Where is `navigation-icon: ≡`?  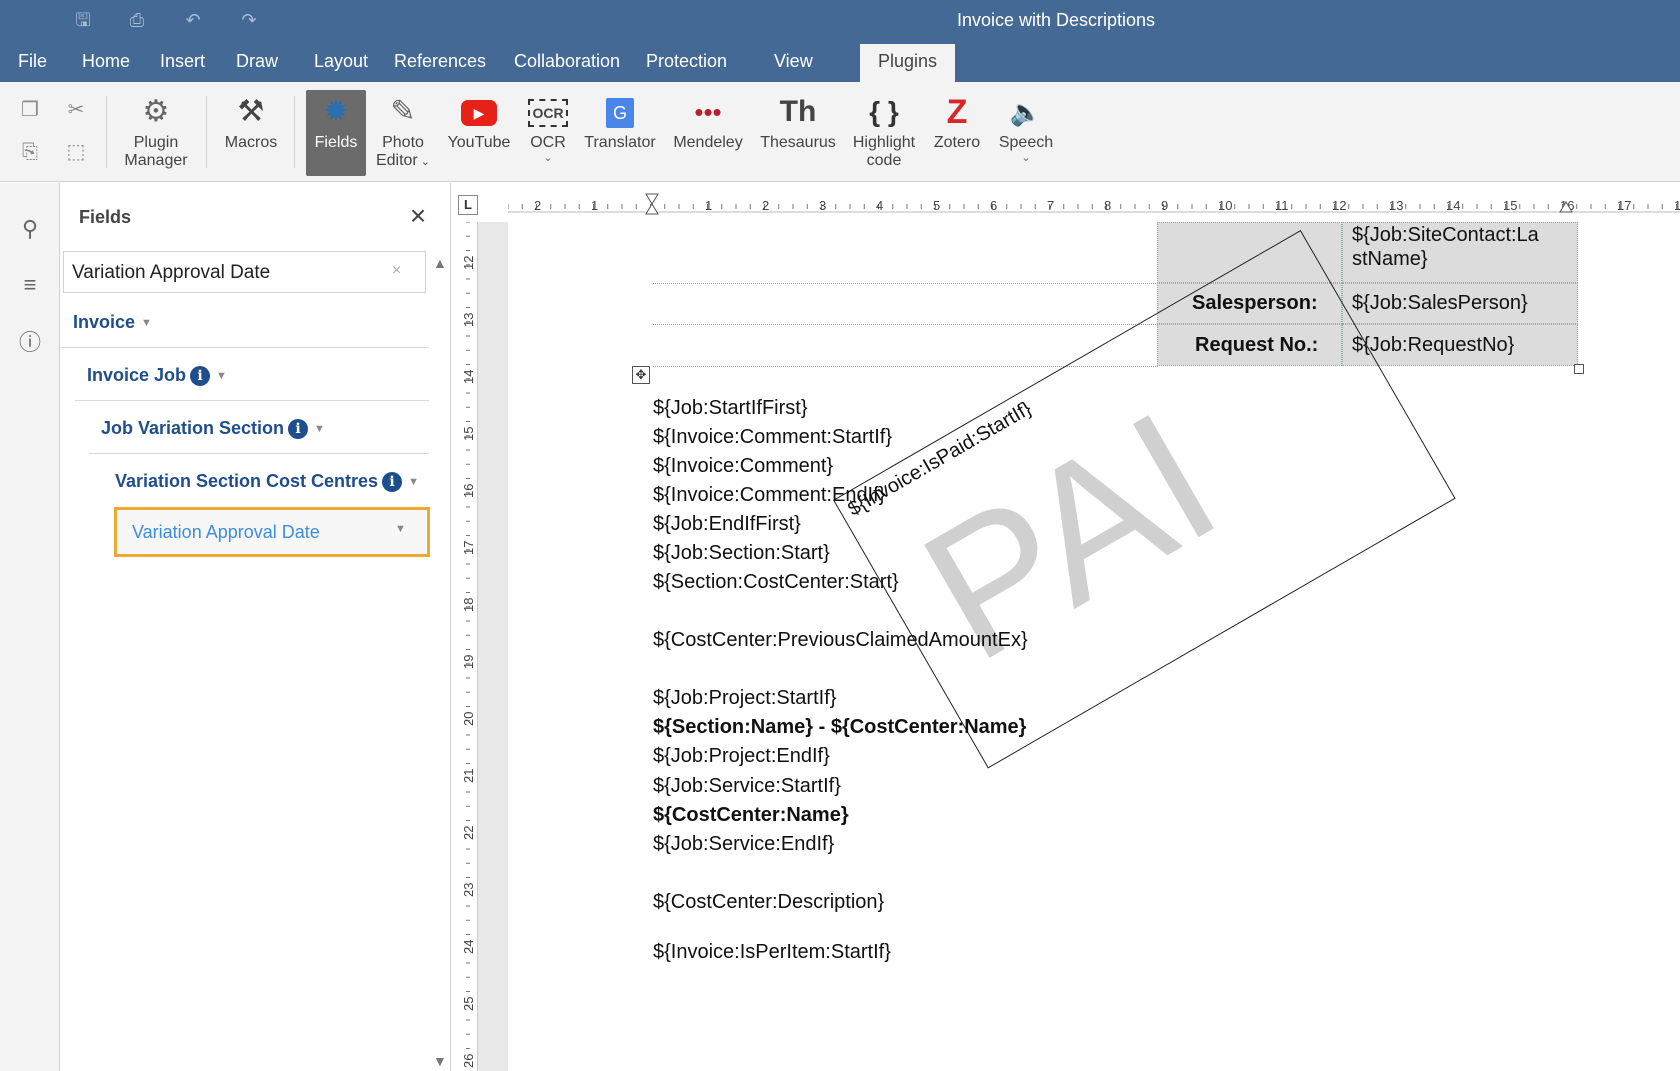
navigation-icon: ≡ is located at coordinates (30, 285).